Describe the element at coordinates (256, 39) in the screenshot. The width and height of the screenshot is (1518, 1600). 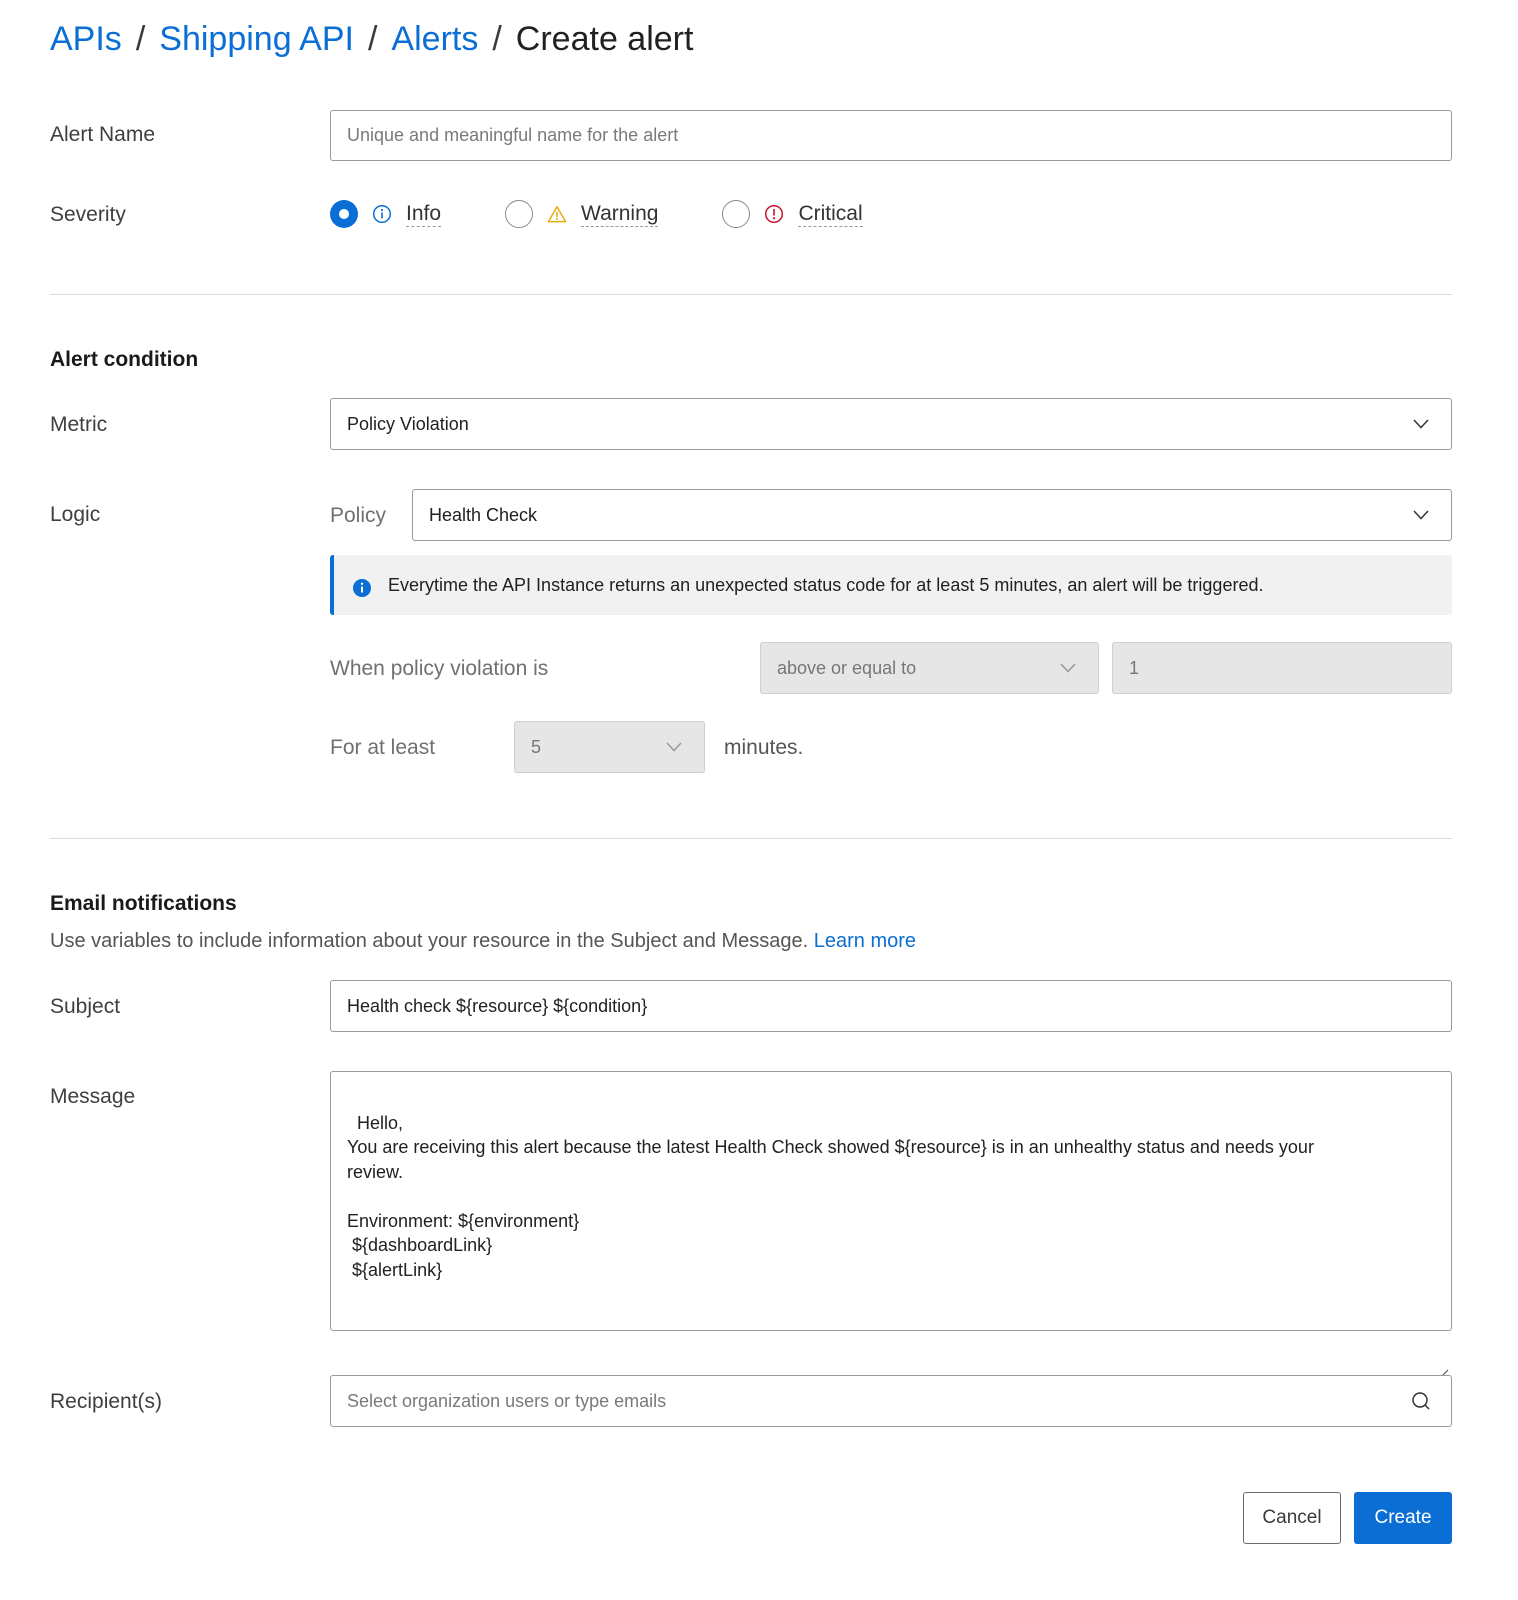
I see `breadcrumb-shipping-api-link: Shipping API` at that location.